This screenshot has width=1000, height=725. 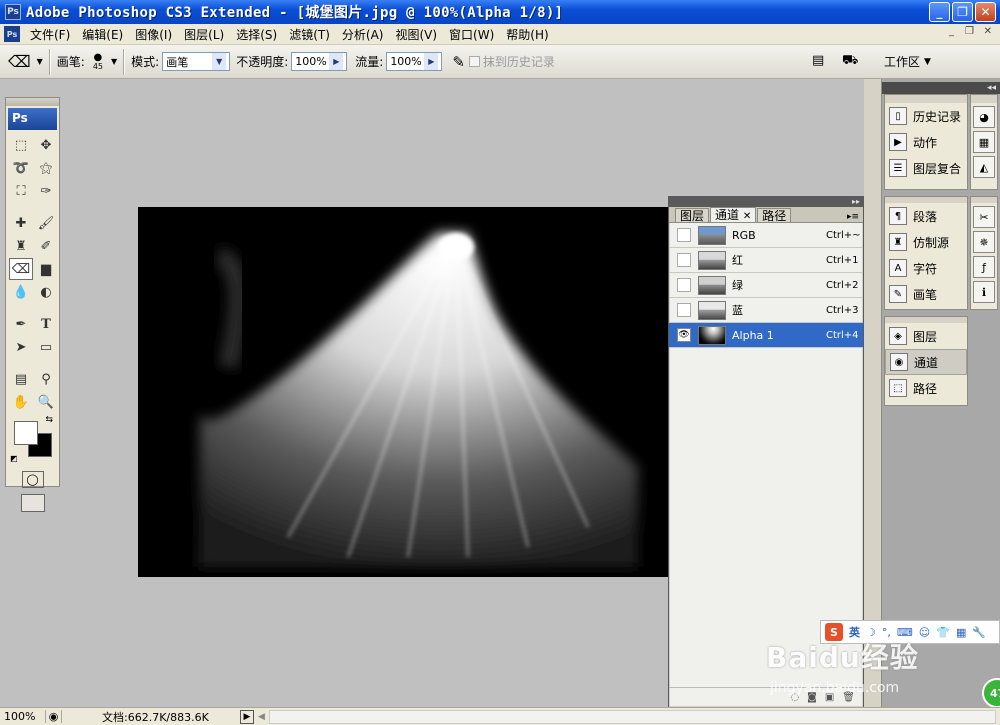 I want to click on marquee-tool-icon: ⬚, so click(x=21, y=145).